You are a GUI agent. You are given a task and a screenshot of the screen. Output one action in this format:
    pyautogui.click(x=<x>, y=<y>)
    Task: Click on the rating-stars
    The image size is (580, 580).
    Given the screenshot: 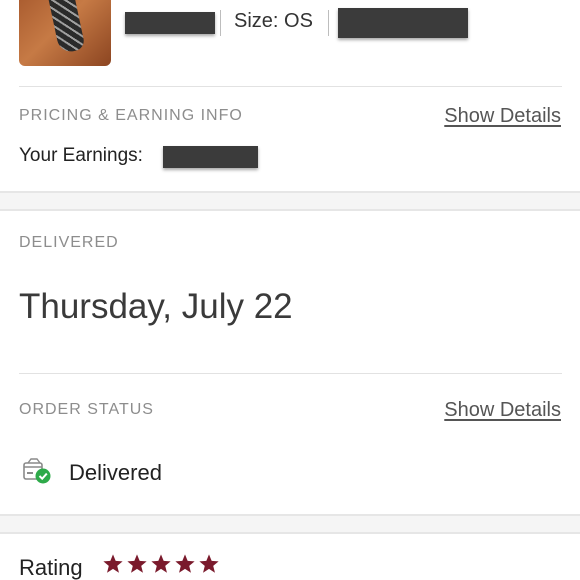 What is the action you would take?
    pyautogui.click(x=161, y=564)
    